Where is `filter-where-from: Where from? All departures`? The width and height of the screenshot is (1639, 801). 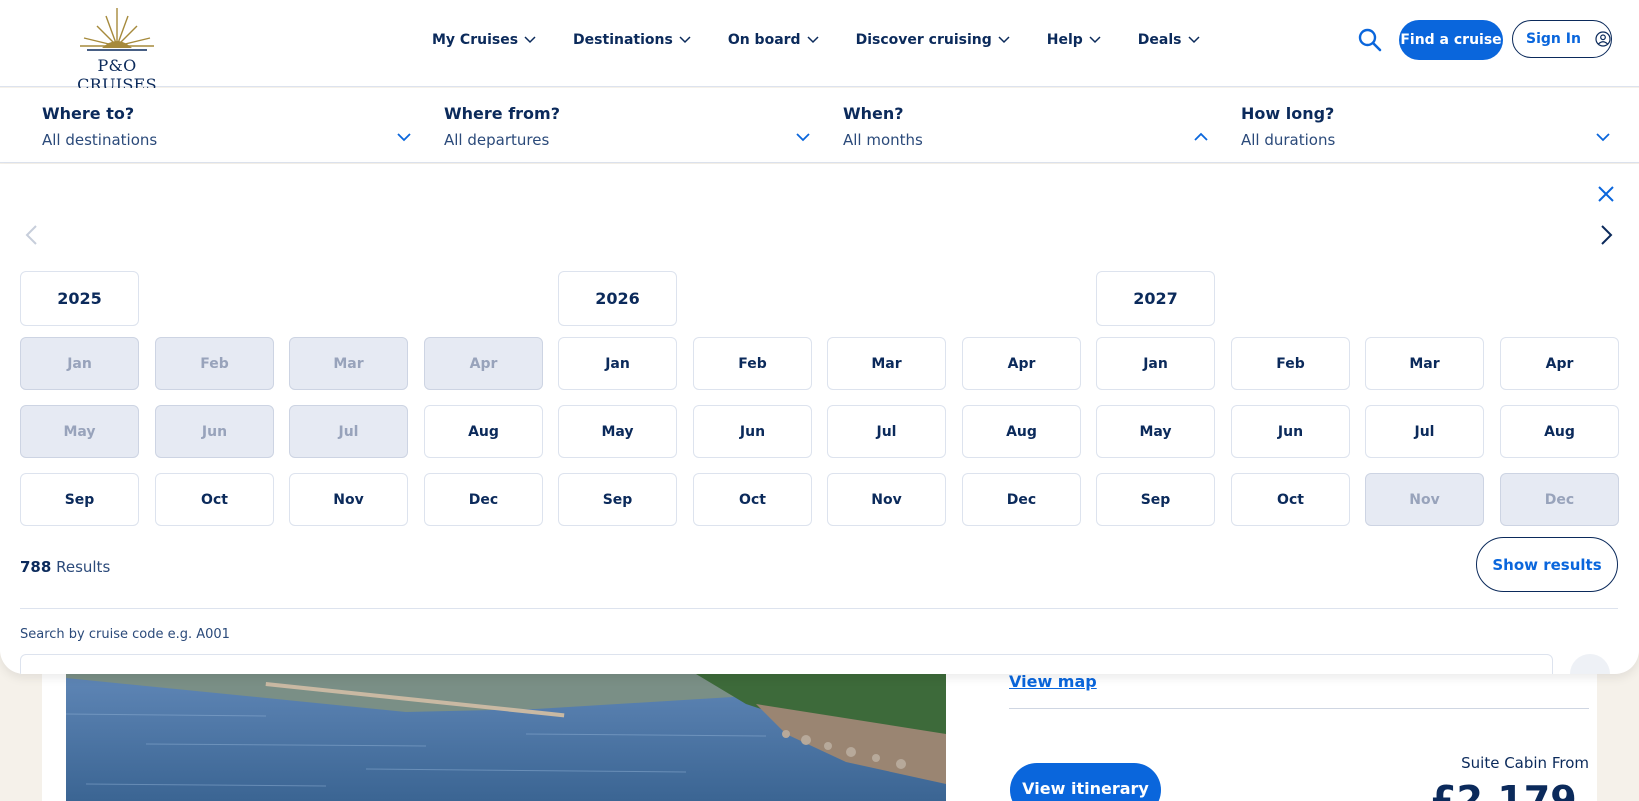 filter-where-from: Where from? All departures is located at coordinates (629, 125).